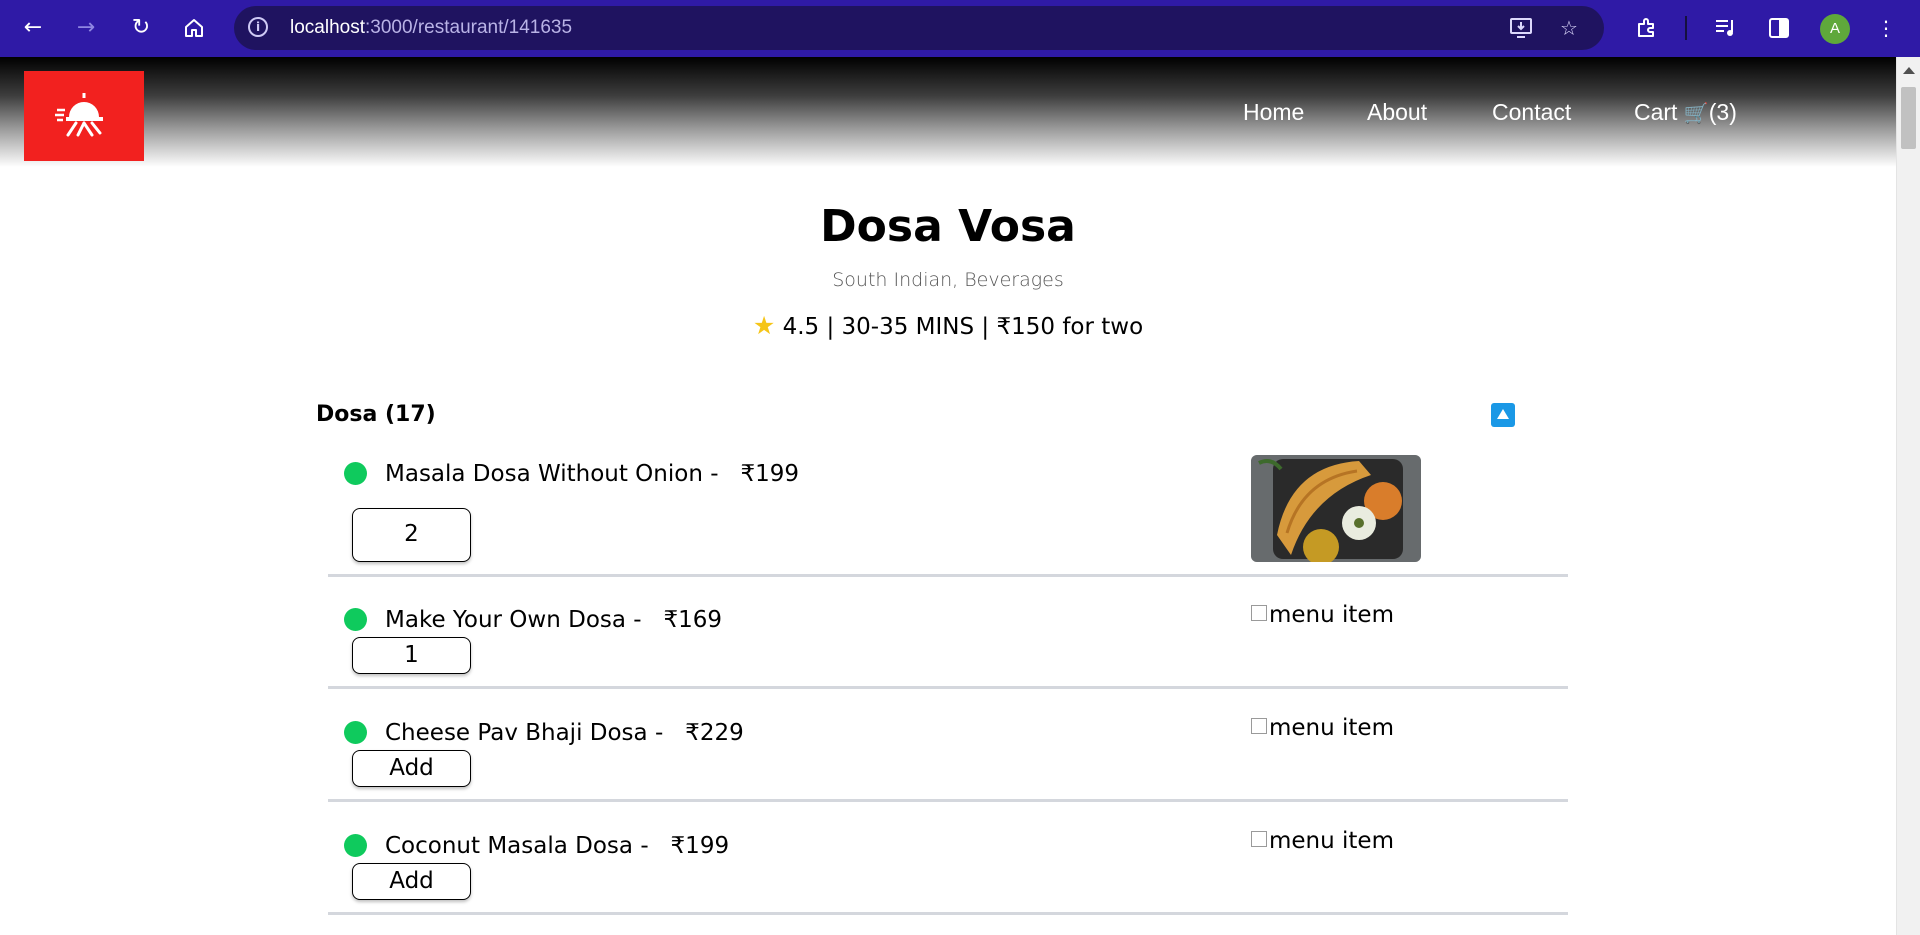 This screenshot has height=935, width=1920. What do you see at coordinates (86, 28) in the screenshot?
I see `forward-arrow-icon: →` at bounding box center [86, 28].